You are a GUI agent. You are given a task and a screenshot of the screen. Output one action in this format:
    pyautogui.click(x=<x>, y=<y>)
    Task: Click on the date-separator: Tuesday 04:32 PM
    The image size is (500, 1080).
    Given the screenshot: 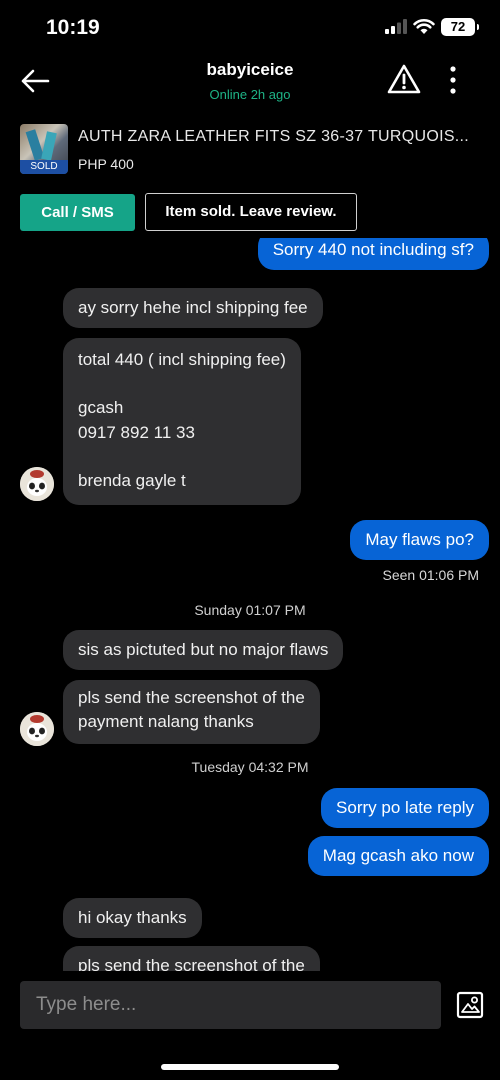 What is the action you would take?
    pyautogui.click(x=250, y=767)
    